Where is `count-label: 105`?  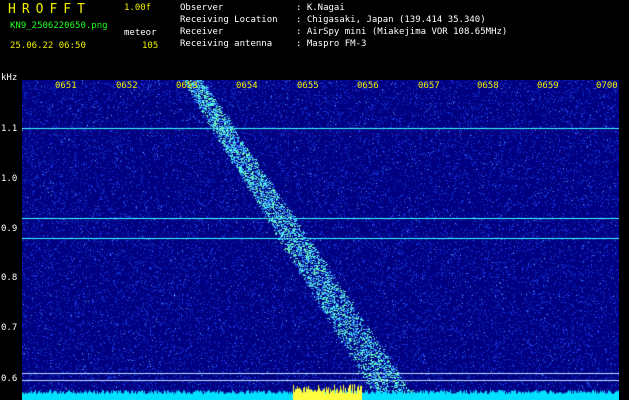 count-label: 105 is located at coordinates (150, 46).